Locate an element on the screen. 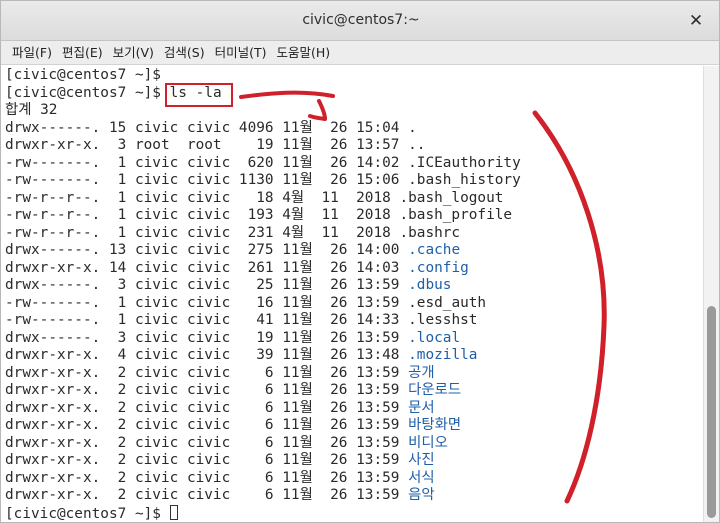 The image size is (720, 523). window-title: civic@centos7:~ is located at coordinates (361, 20).